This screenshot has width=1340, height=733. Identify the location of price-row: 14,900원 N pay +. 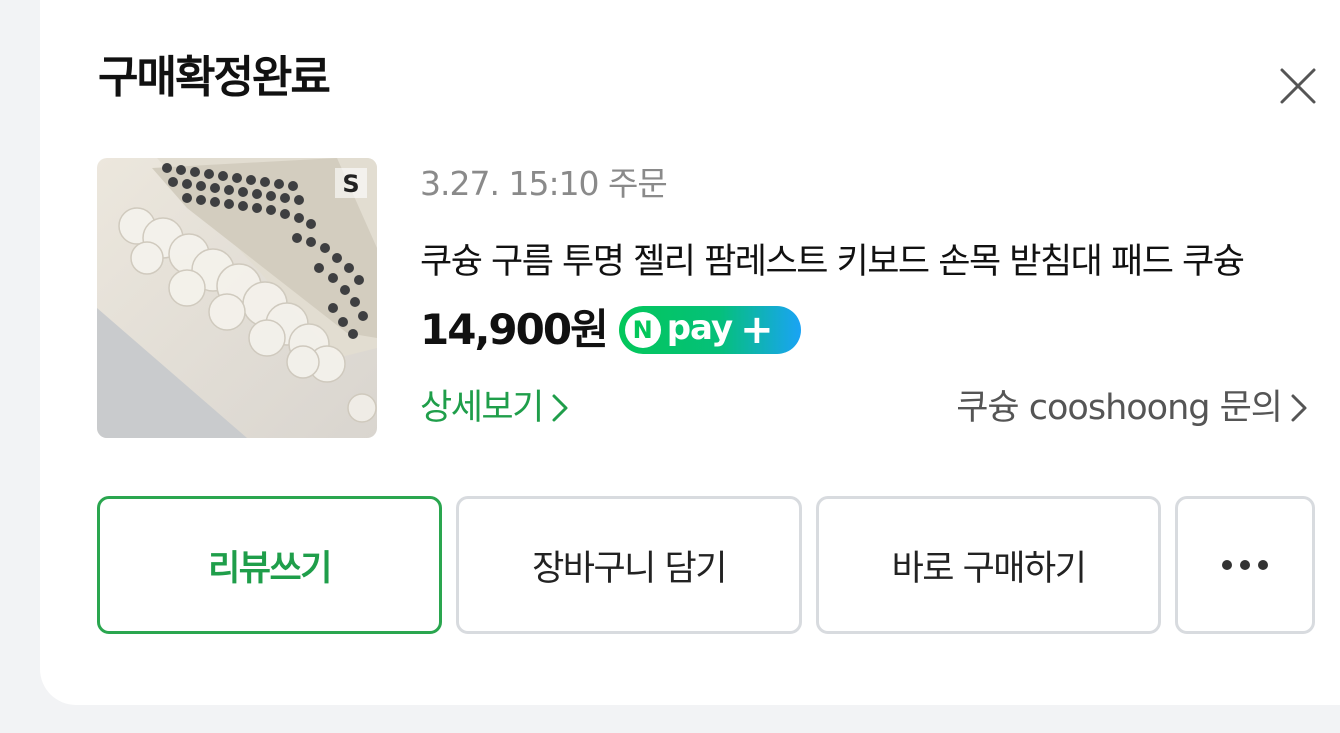
(610, 330).